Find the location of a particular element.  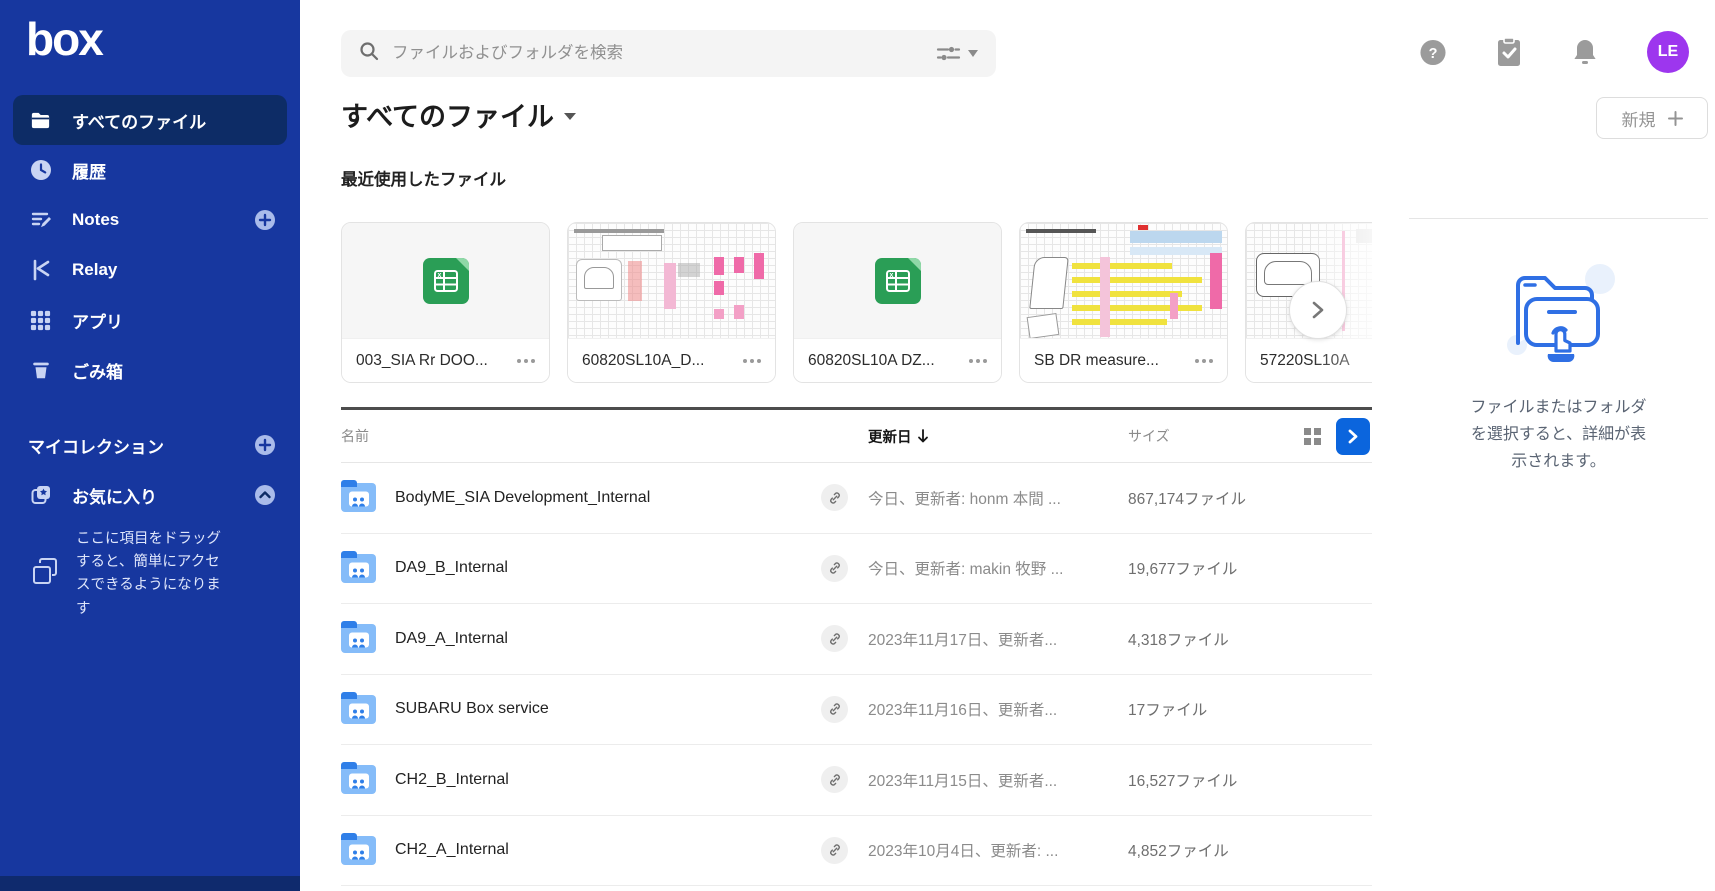

sidebar-item-all-files: すべてのファイル is located at coordinates (150, 120).